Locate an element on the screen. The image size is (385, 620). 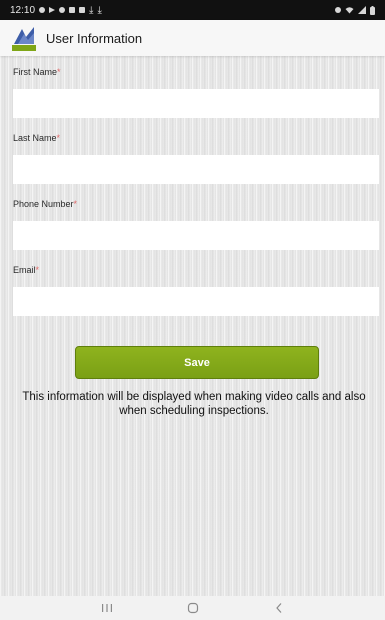
email-label: Email* is located at coordinates (26, 270).